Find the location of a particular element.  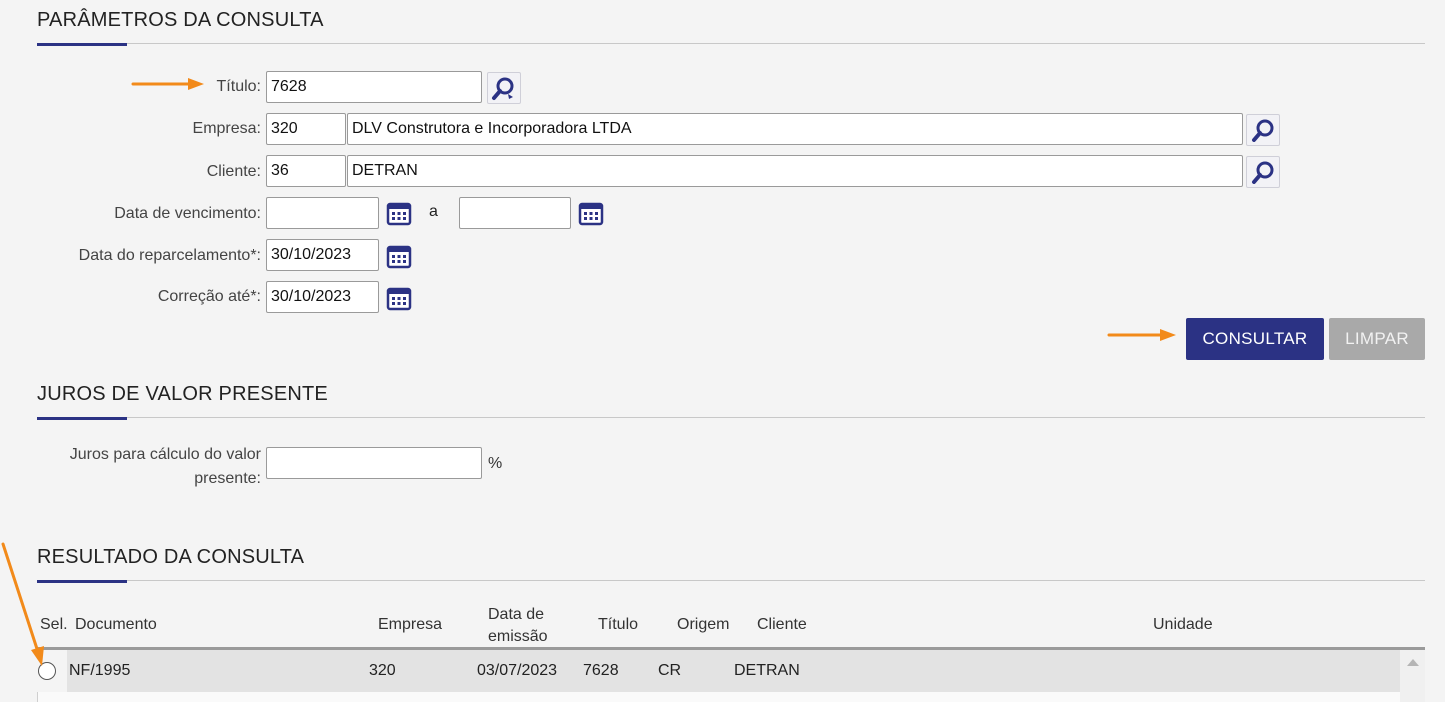

cell-titulo: 7628 is located at coordinates (601, 670).